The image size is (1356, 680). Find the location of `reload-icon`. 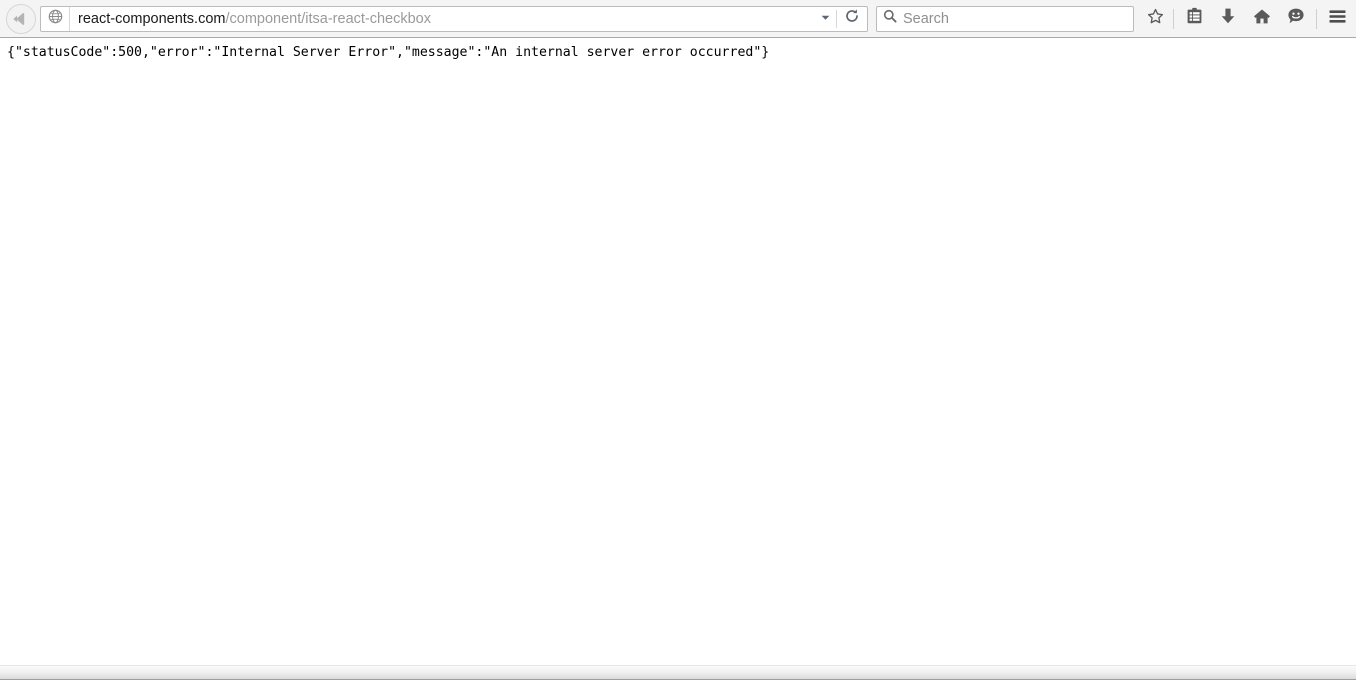

reload-icon is located at coordinates (852, 18).